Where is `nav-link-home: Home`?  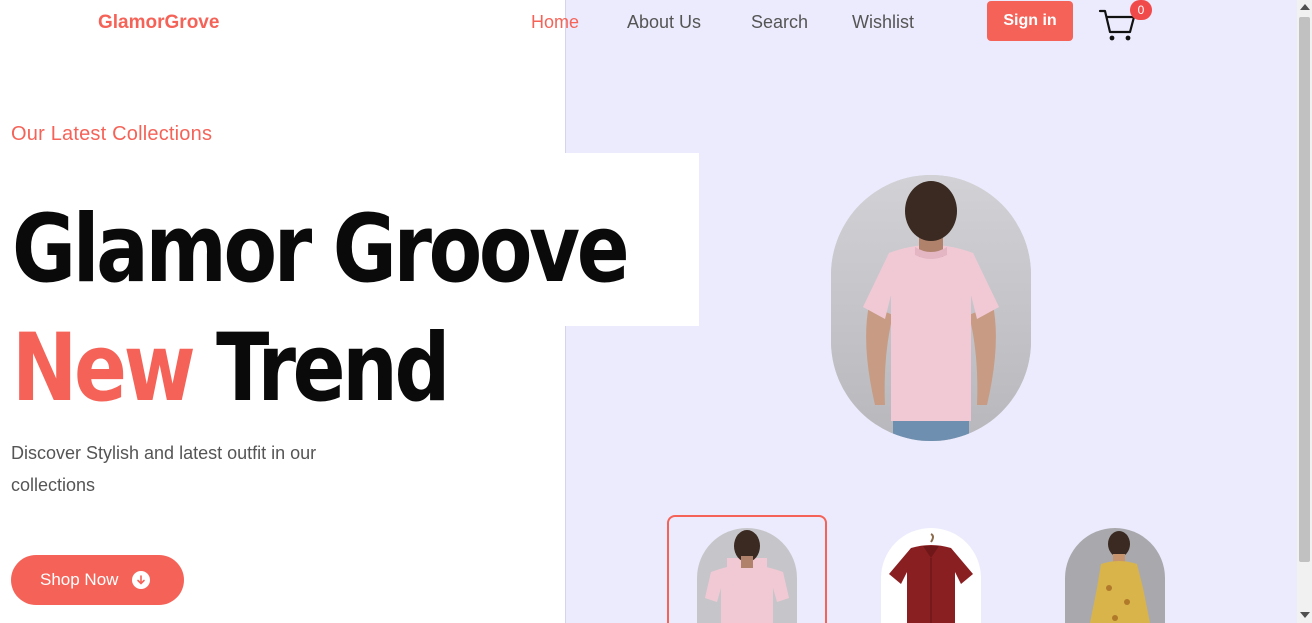 nav-link-home: Home is located at coordinates (555, 22).